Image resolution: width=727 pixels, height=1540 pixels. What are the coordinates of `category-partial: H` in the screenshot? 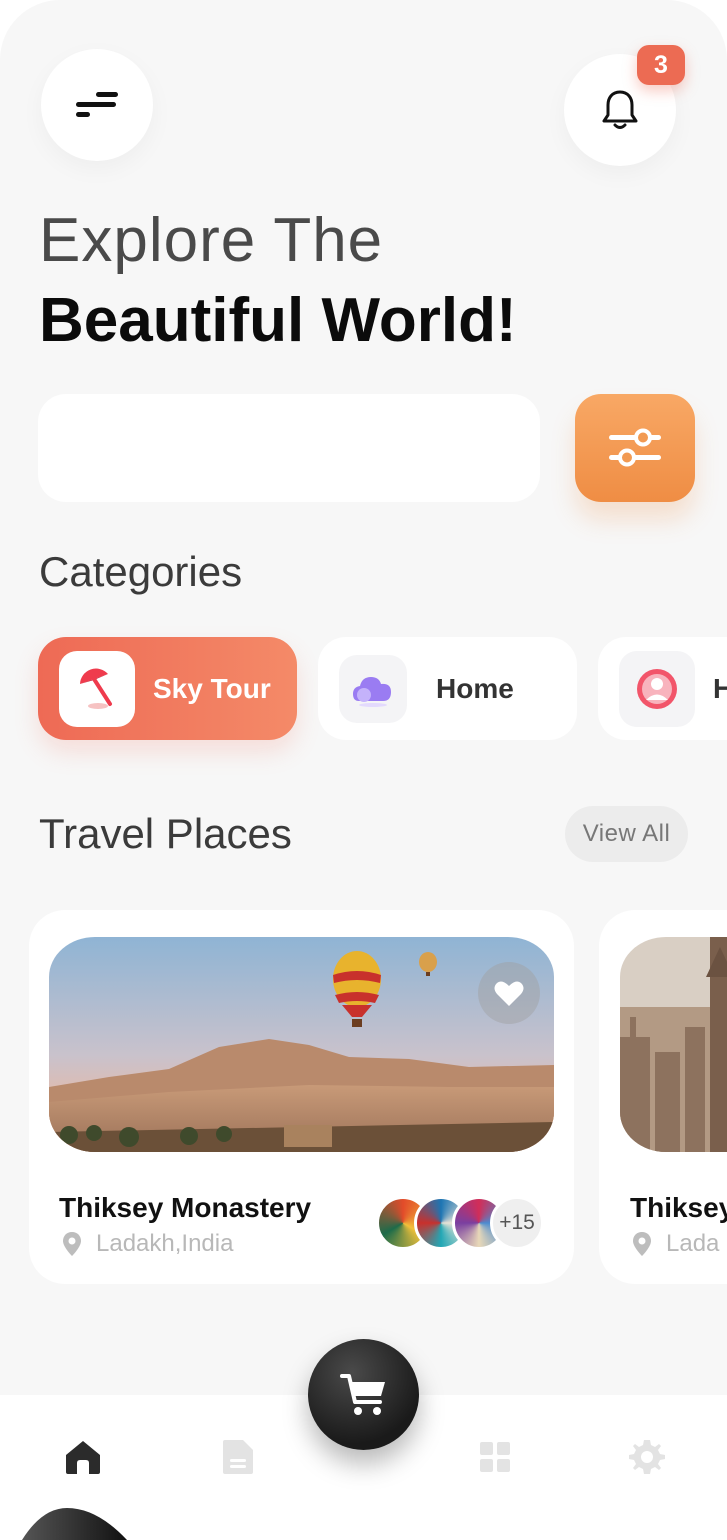 It's located at (662, 688).